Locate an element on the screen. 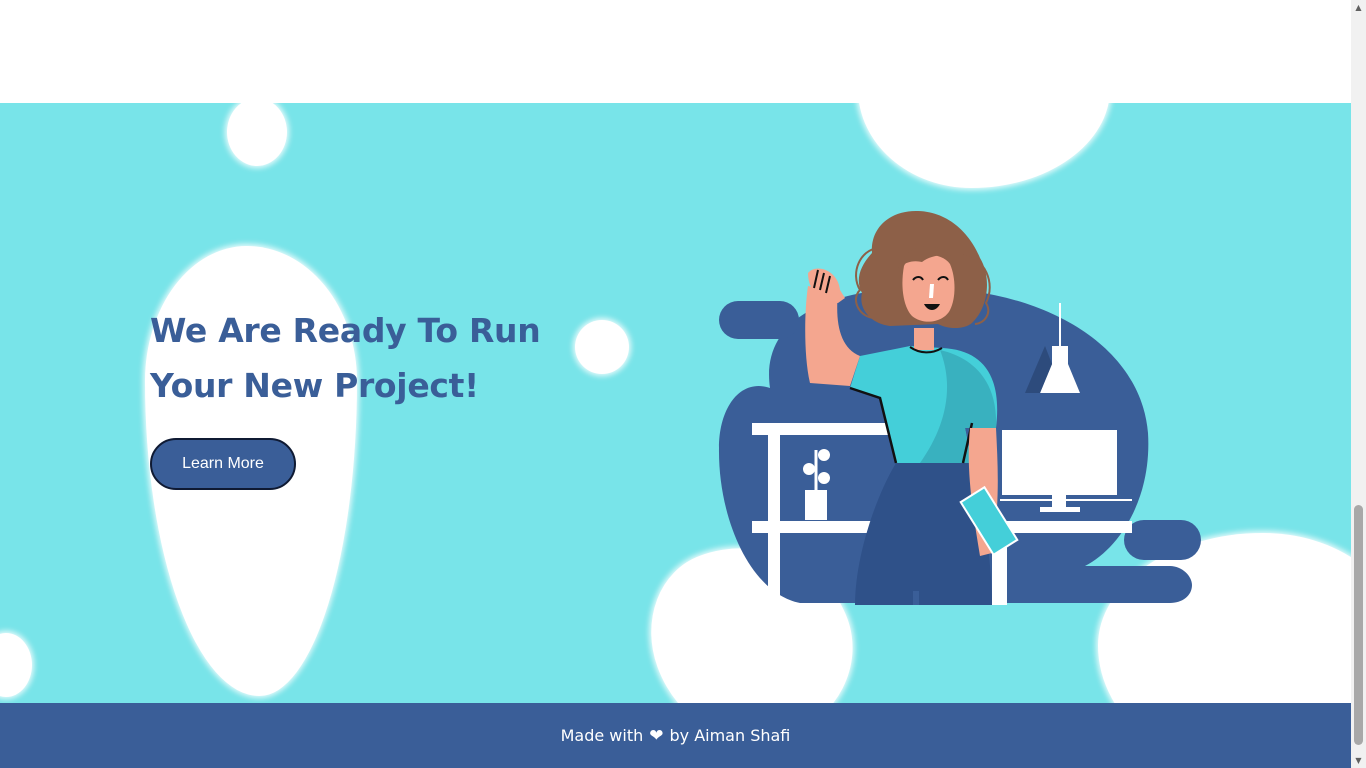 The image size is (1366, 768). scrollbar-thumb is located at coordinates (1358, 625).